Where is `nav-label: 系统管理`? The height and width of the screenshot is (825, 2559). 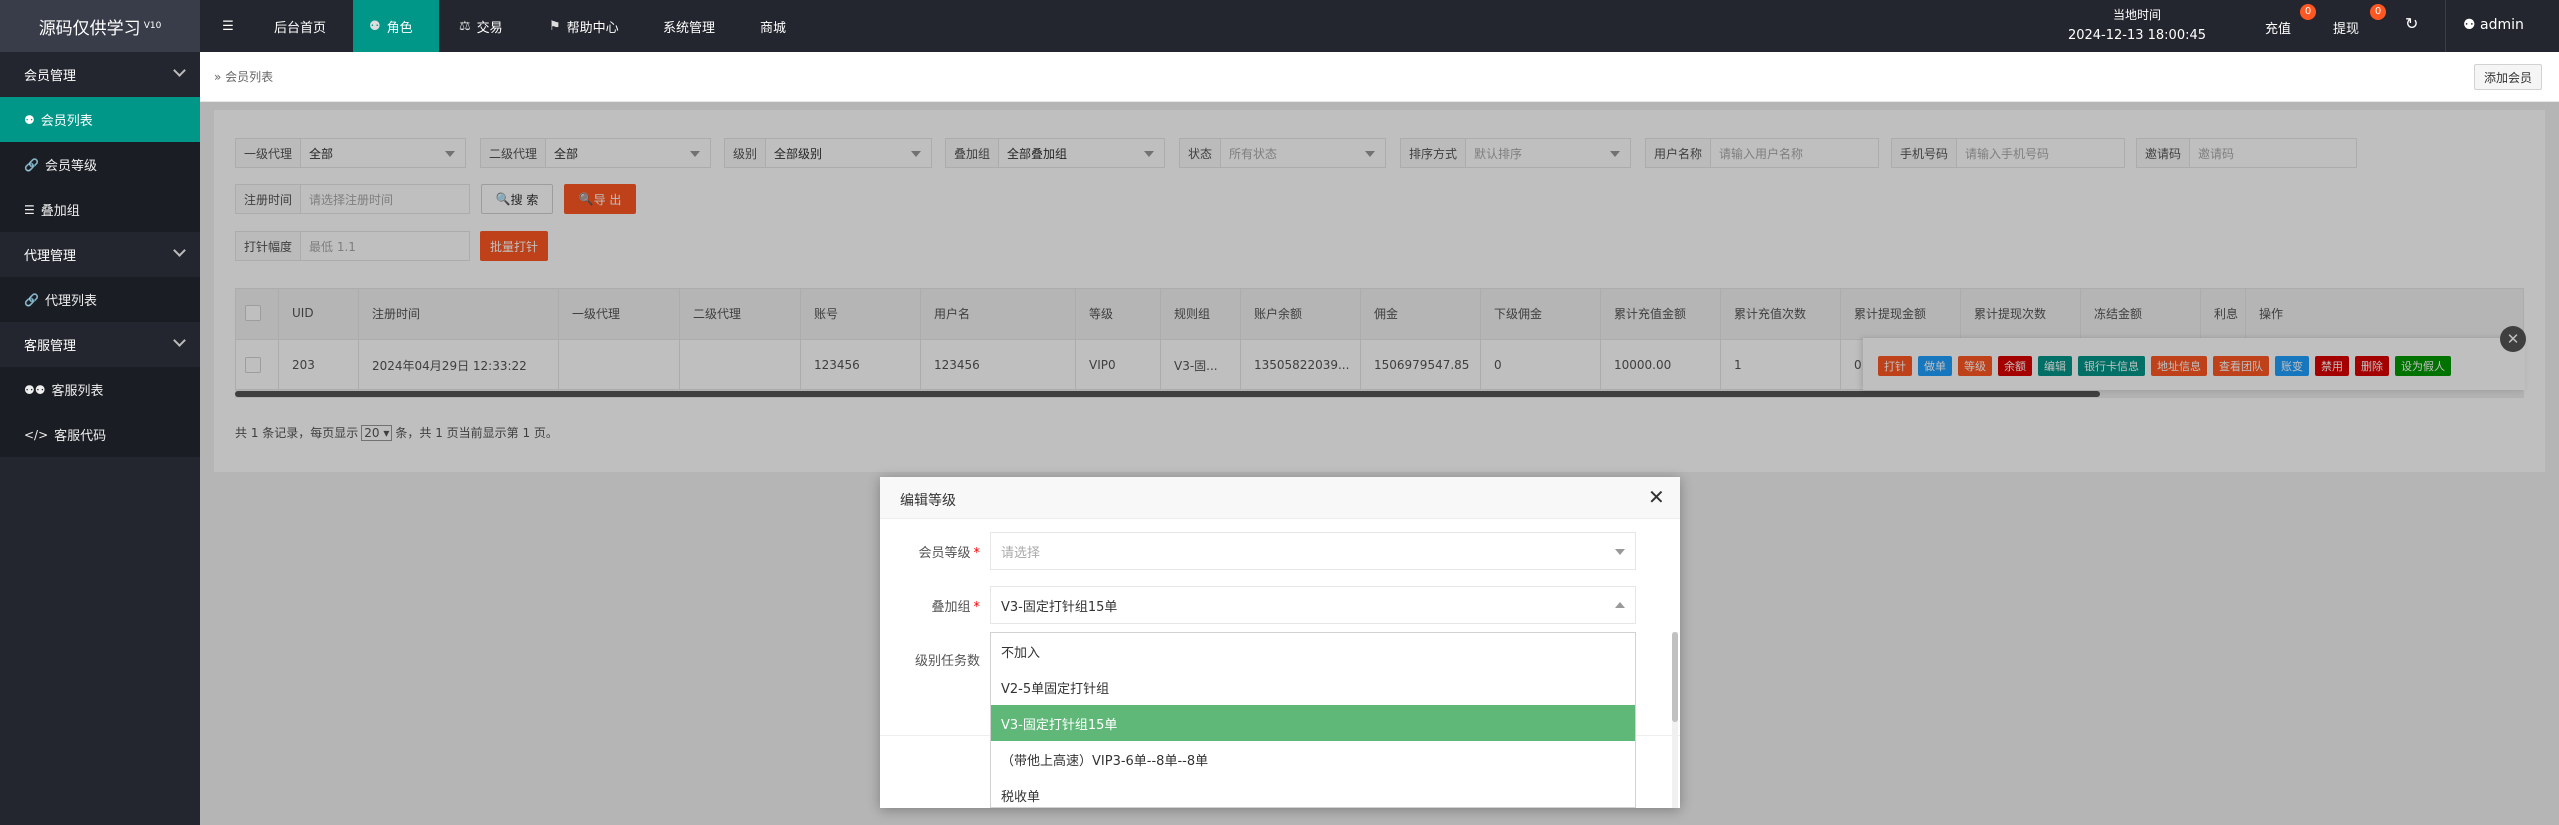 nav-label: 系统管理 is located at coordinates (689, 28).